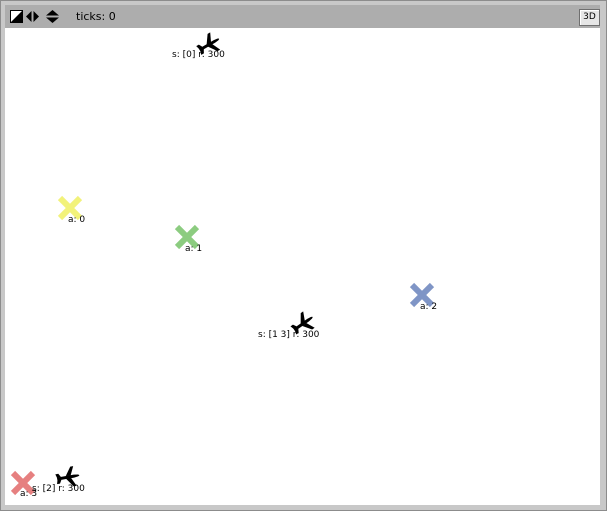 Image resolution: width=607 pixels, height=511 pixels. What do you see at coordinates (589, 17) in the screenshot?
I see `view-3d-button: 3D` at bounding box center [589, 17].